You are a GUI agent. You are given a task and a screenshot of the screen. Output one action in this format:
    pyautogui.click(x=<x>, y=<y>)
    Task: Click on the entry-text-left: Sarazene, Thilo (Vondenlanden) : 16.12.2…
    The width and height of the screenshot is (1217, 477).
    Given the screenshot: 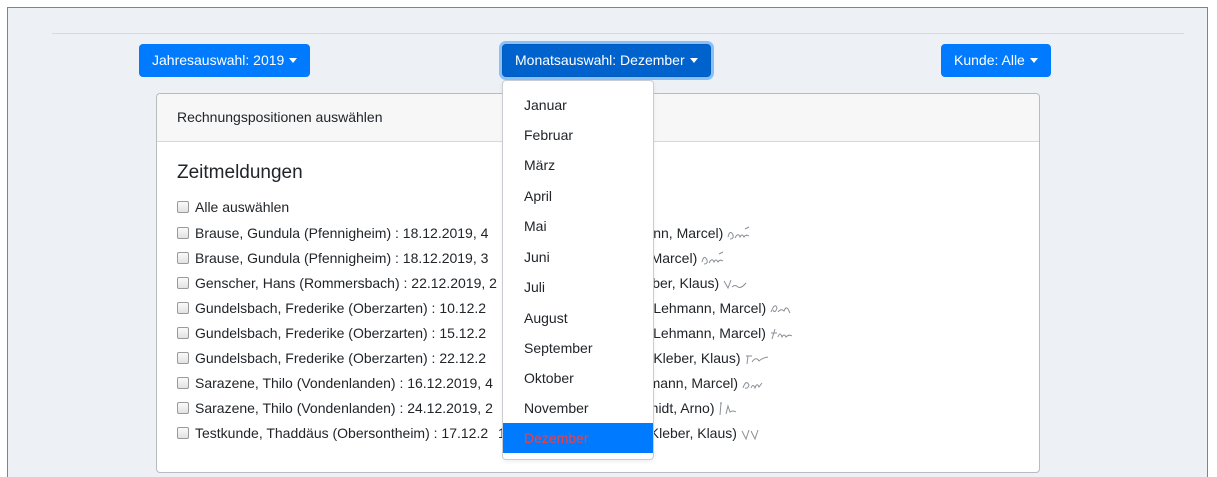 What is the action you would take?
    pyautogui.click(x=344, y=383)
    